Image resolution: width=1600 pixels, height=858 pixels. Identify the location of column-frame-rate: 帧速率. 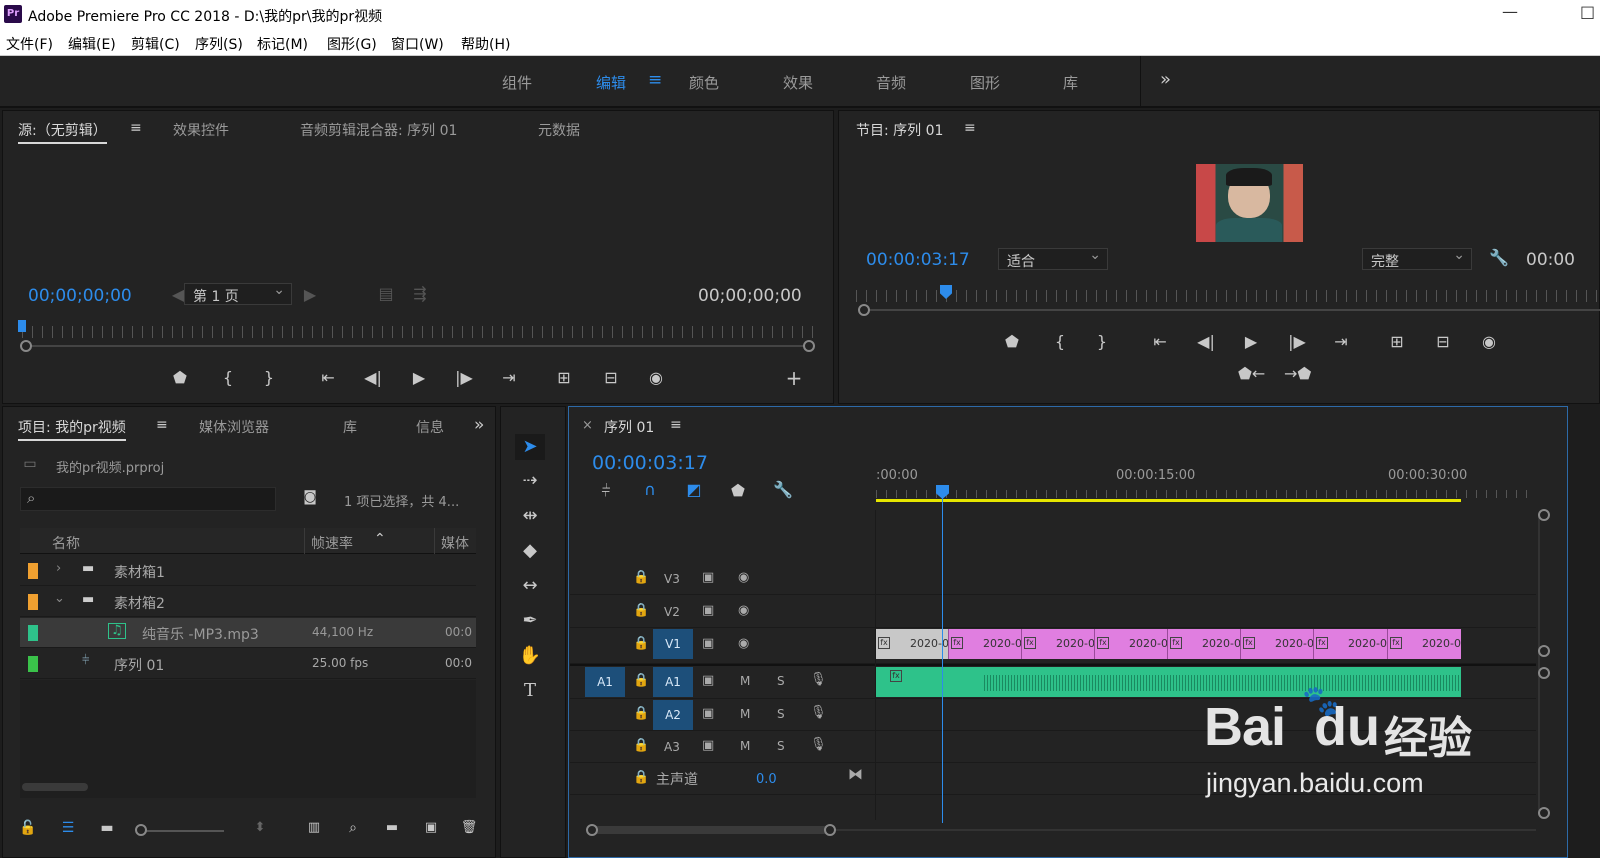
(332, 543).